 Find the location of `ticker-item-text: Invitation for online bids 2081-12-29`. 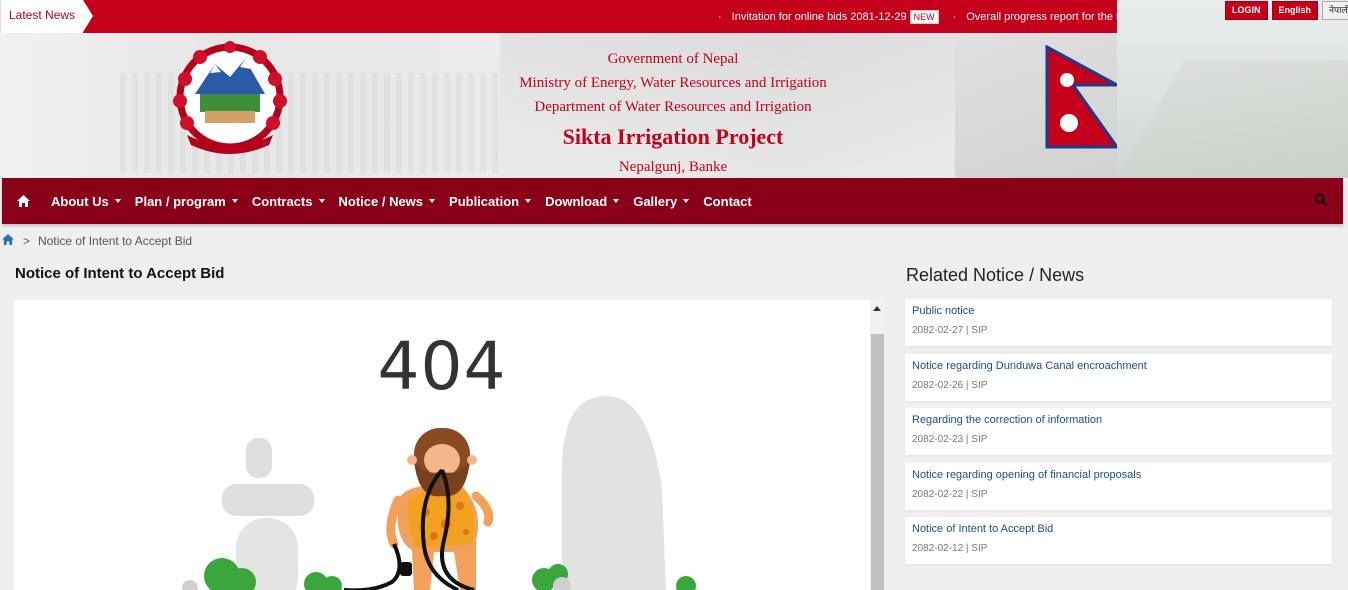

ticker-item-text: Invitation for online bids 2081-12-29 is located at coordinates (819, 17).